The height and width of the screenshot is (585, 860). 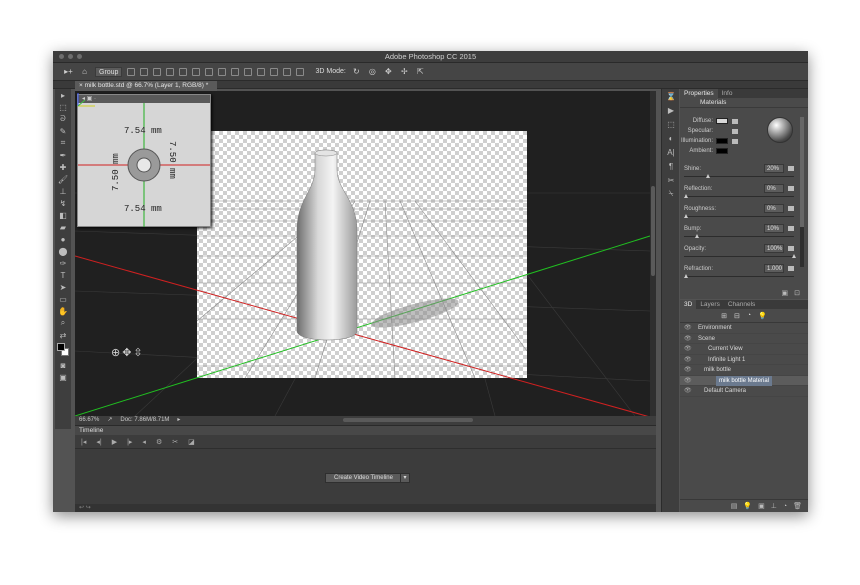 I want to click on actions-panel-icon: ▶, so click(x=671, y=110).